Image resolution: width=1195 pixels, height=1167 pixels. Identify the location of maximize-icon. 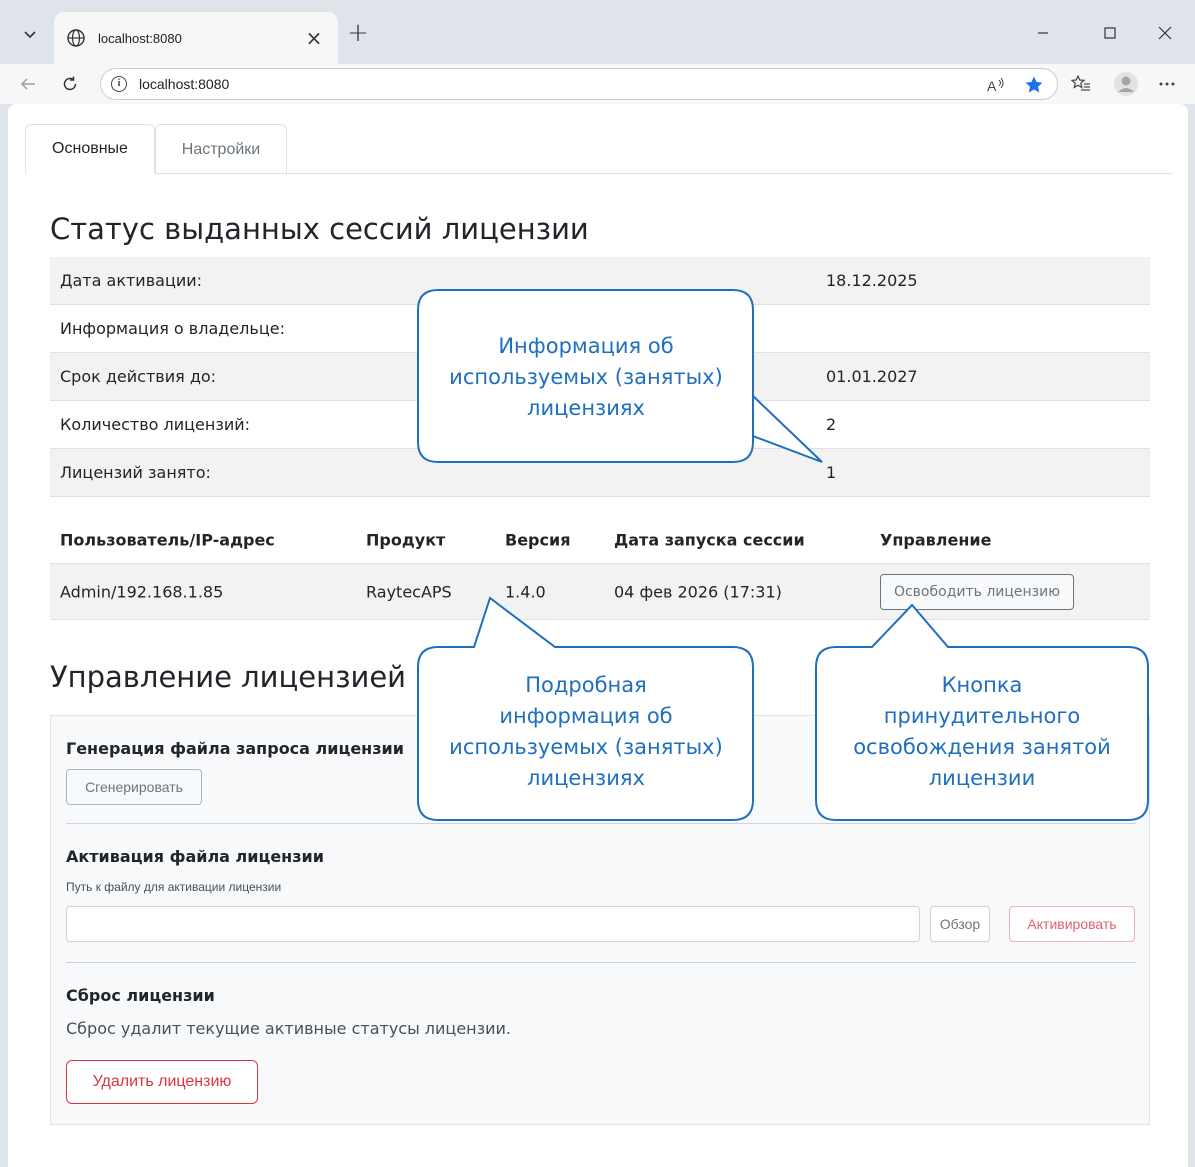
(1110, 33).